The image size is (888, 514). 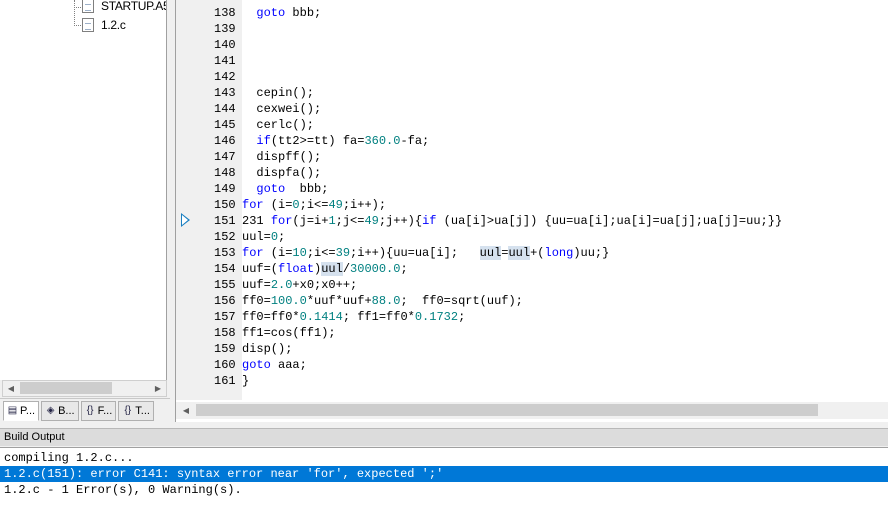 I want to click on code-line: ff1=cos(ff1);, so click(x=289, y=333).